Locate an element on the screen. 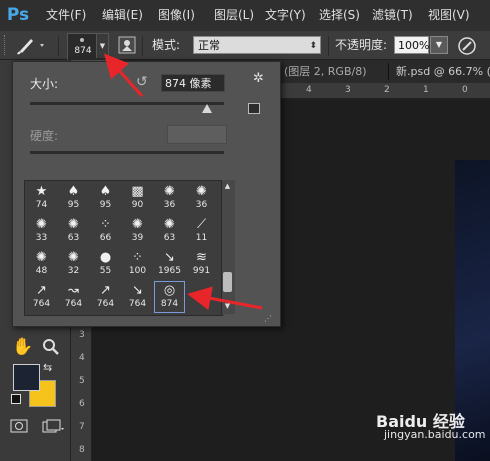 The height and width of the screenshot is (461, 490). watermark-url: jingyan.baidu.com is located at coordinates (435, 434).